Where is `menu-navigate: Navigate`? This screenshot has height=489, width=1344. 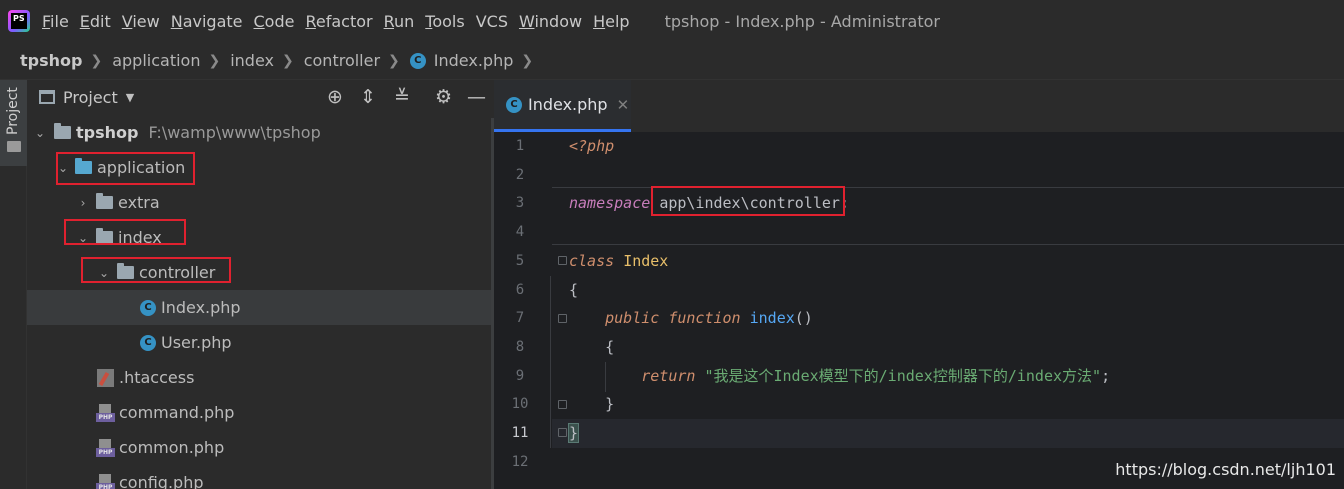 menu-navigate: Navigate is located at coordinates (207, 21).